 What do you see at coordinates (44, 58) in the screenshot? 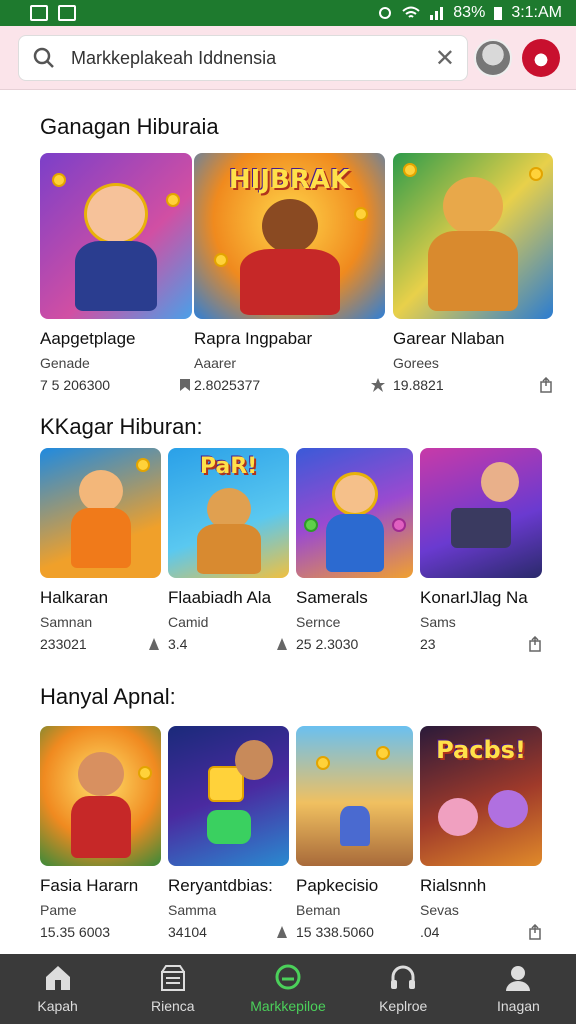
I see `search-icon` at bounding box center [44, 58].